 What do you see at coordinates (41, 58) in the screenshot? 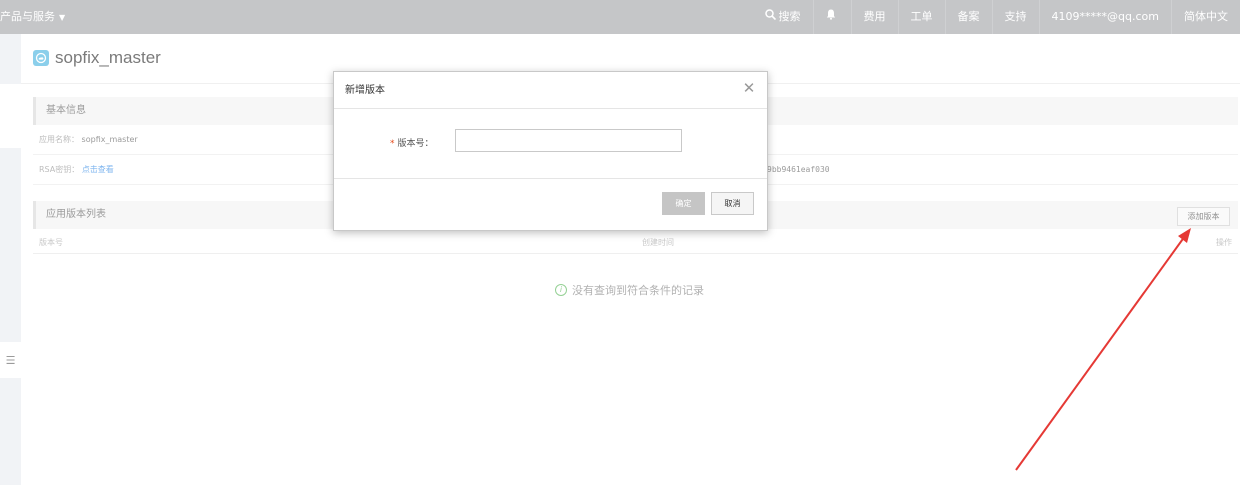
I see `cloud-app-icon` at bounding box center [41, 58].